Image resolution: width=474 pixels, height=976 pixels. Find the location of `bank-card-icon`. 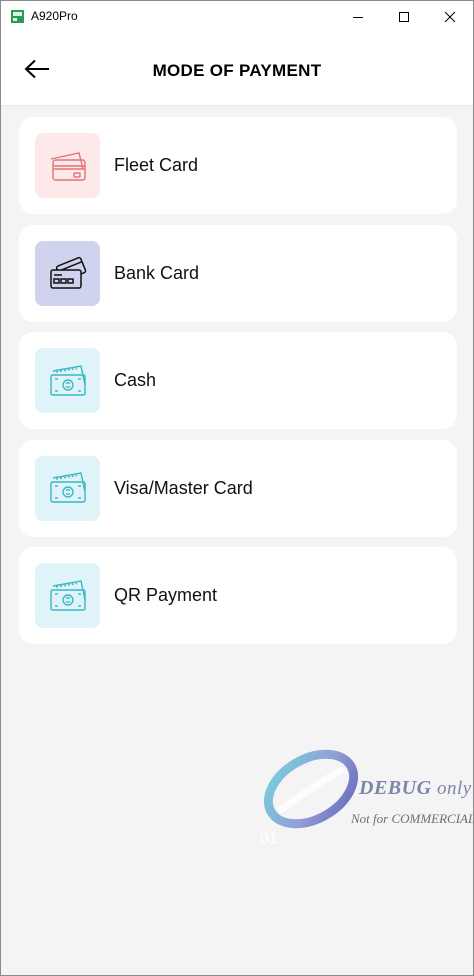

bank-card-icon is located at coordinates (67, 273).